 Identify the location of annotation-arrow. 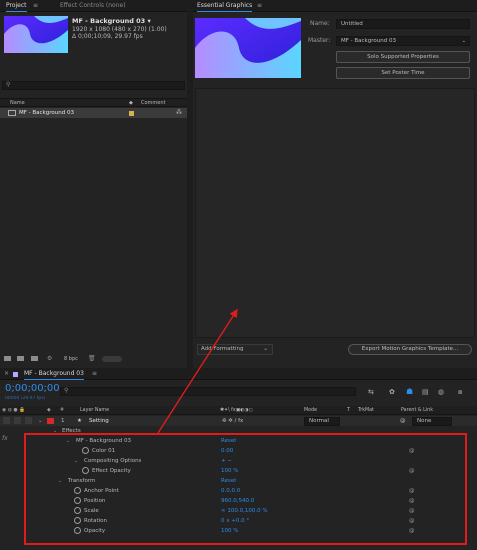
(197, 371).